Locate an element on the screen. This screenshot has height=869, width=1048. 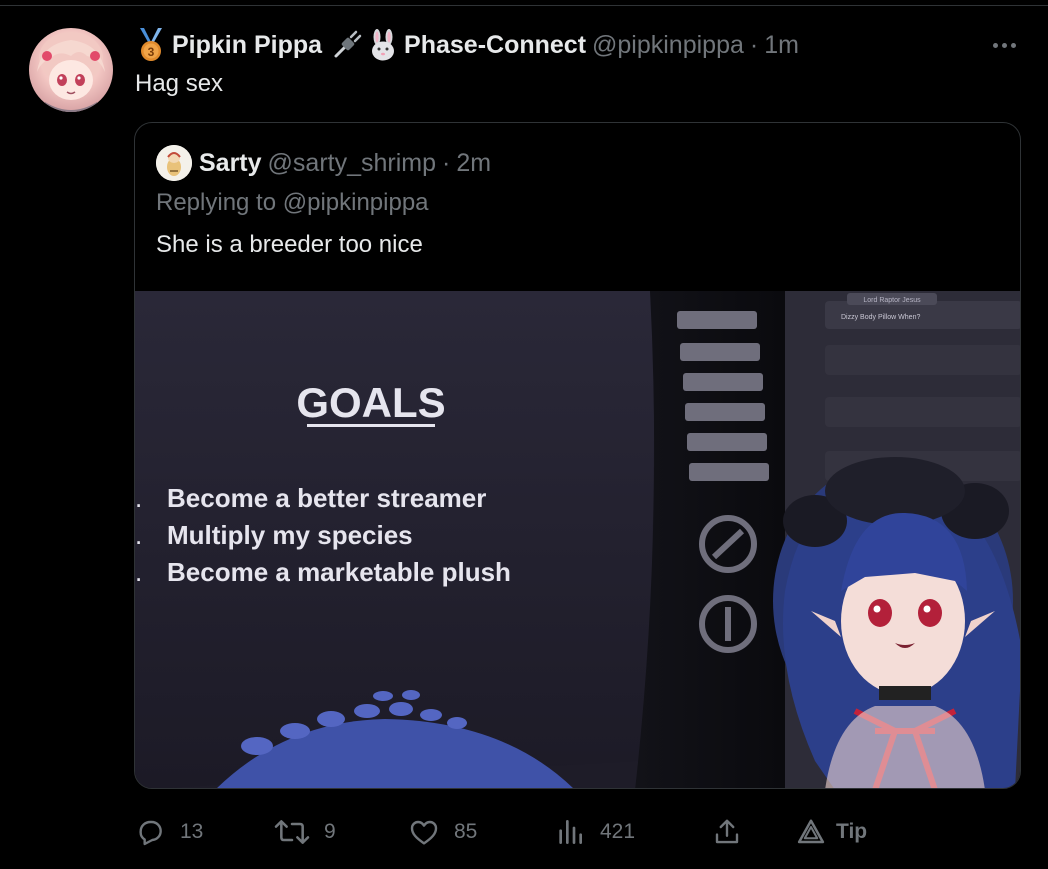
top-divider is located at coordinates (524, 3).